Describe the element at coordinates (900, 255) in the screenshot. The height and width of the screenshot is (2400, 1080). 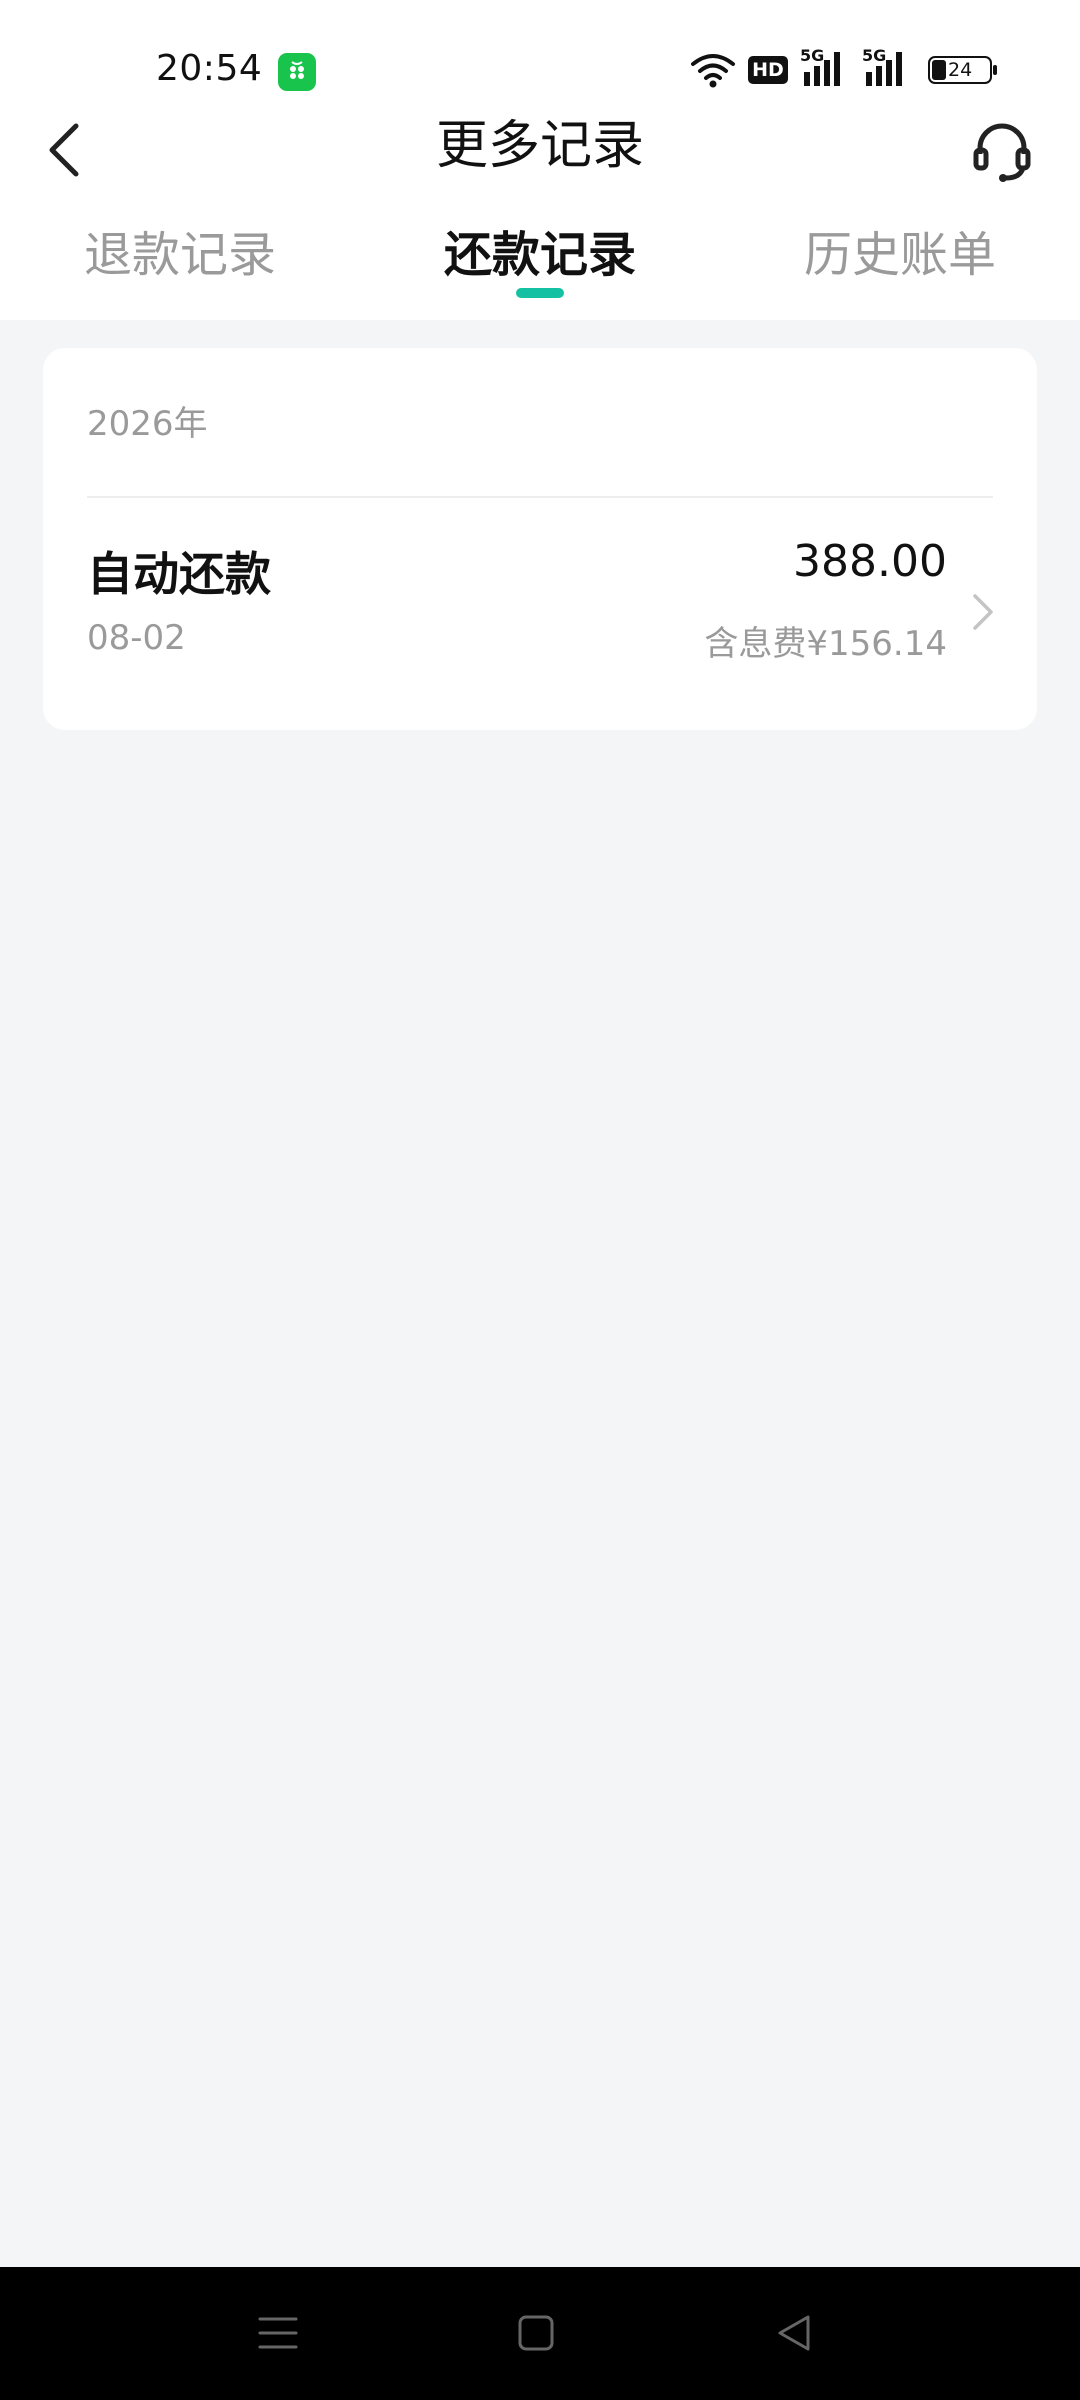
I see `tab-history-bills: 历史账单` at that location.